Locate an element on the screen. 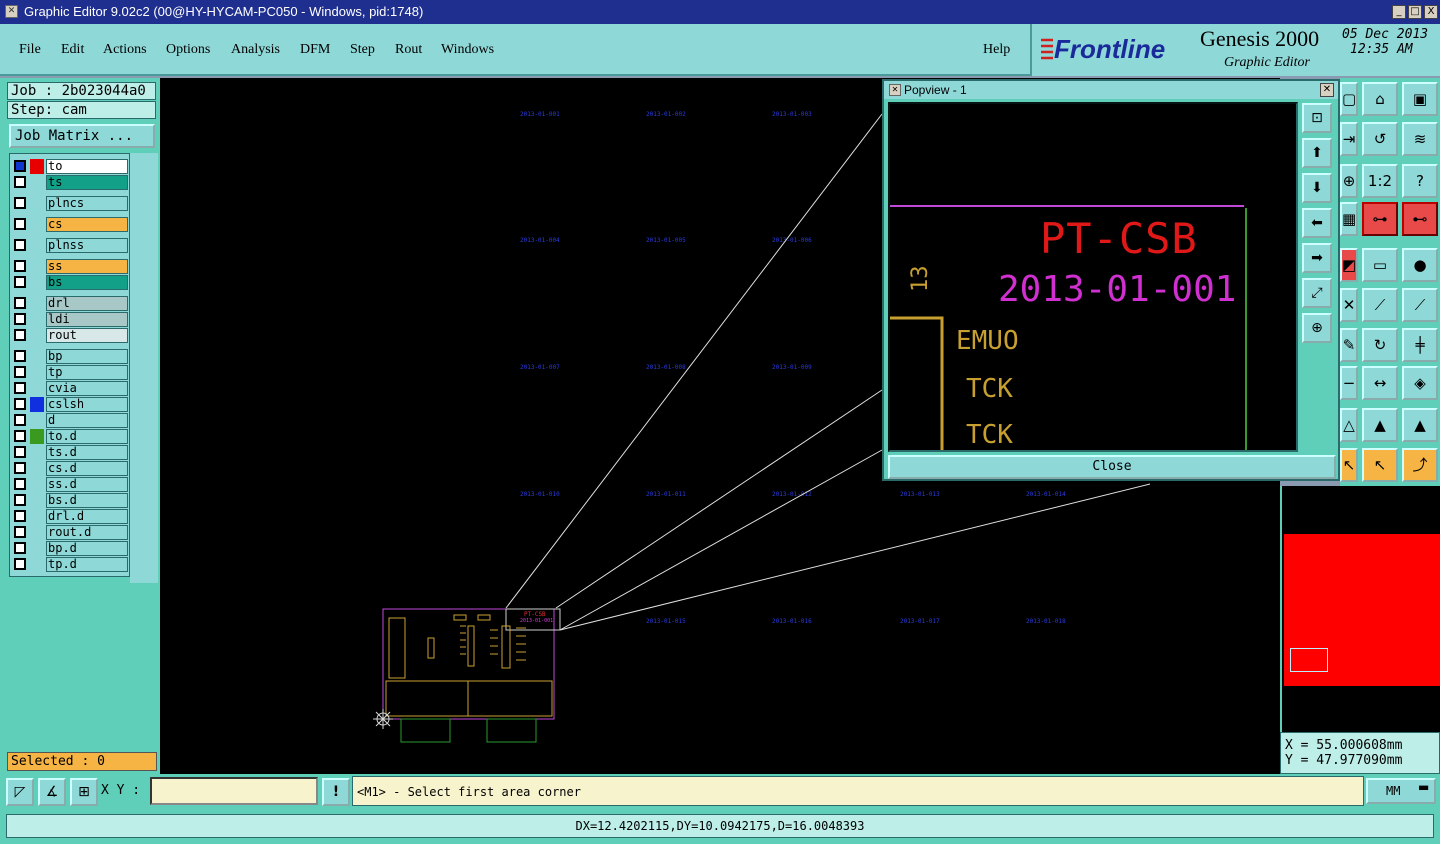  snap-mode-icon: ◸ is located at coordinates (20, 792).